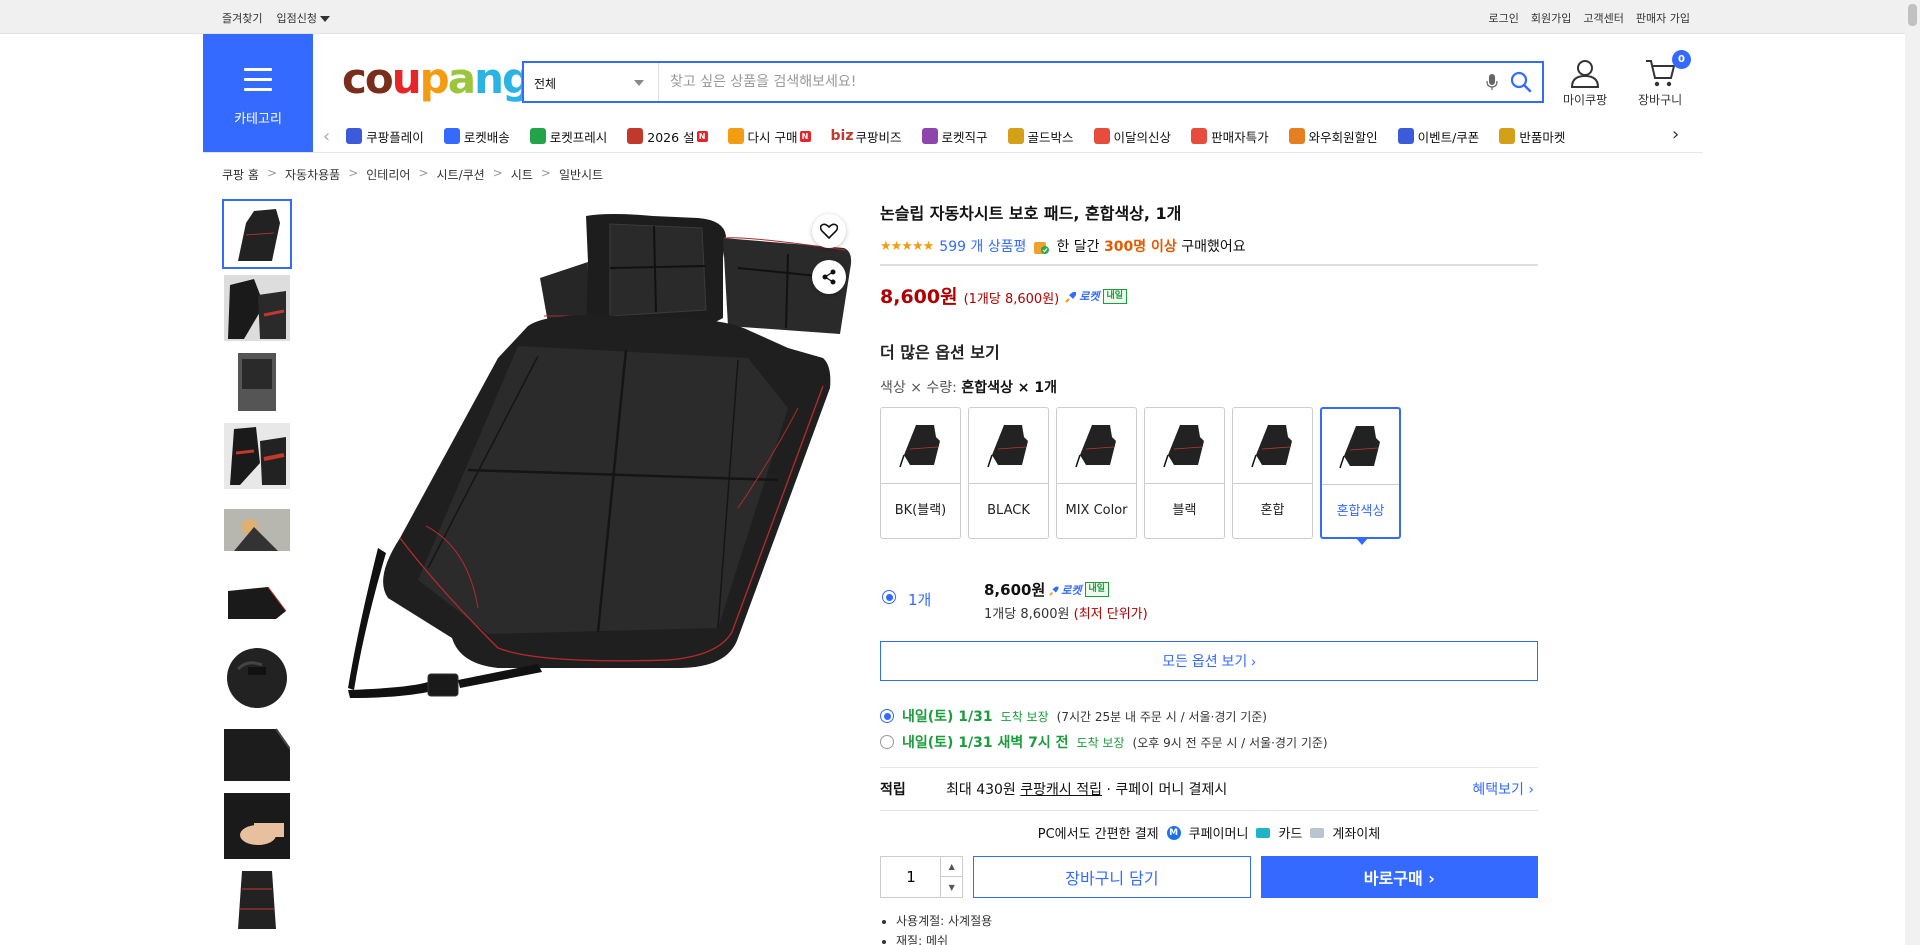 This screenshot has width=1920, height=945. I want to click on category-menu-button: 카테고리, so click(258, 93).